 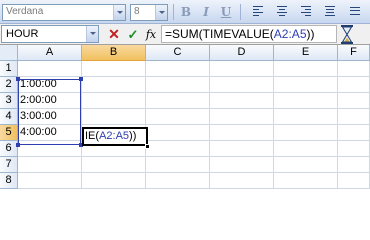 I want to click on cell-a4: 3:00:00, so click(x=50, y=117).